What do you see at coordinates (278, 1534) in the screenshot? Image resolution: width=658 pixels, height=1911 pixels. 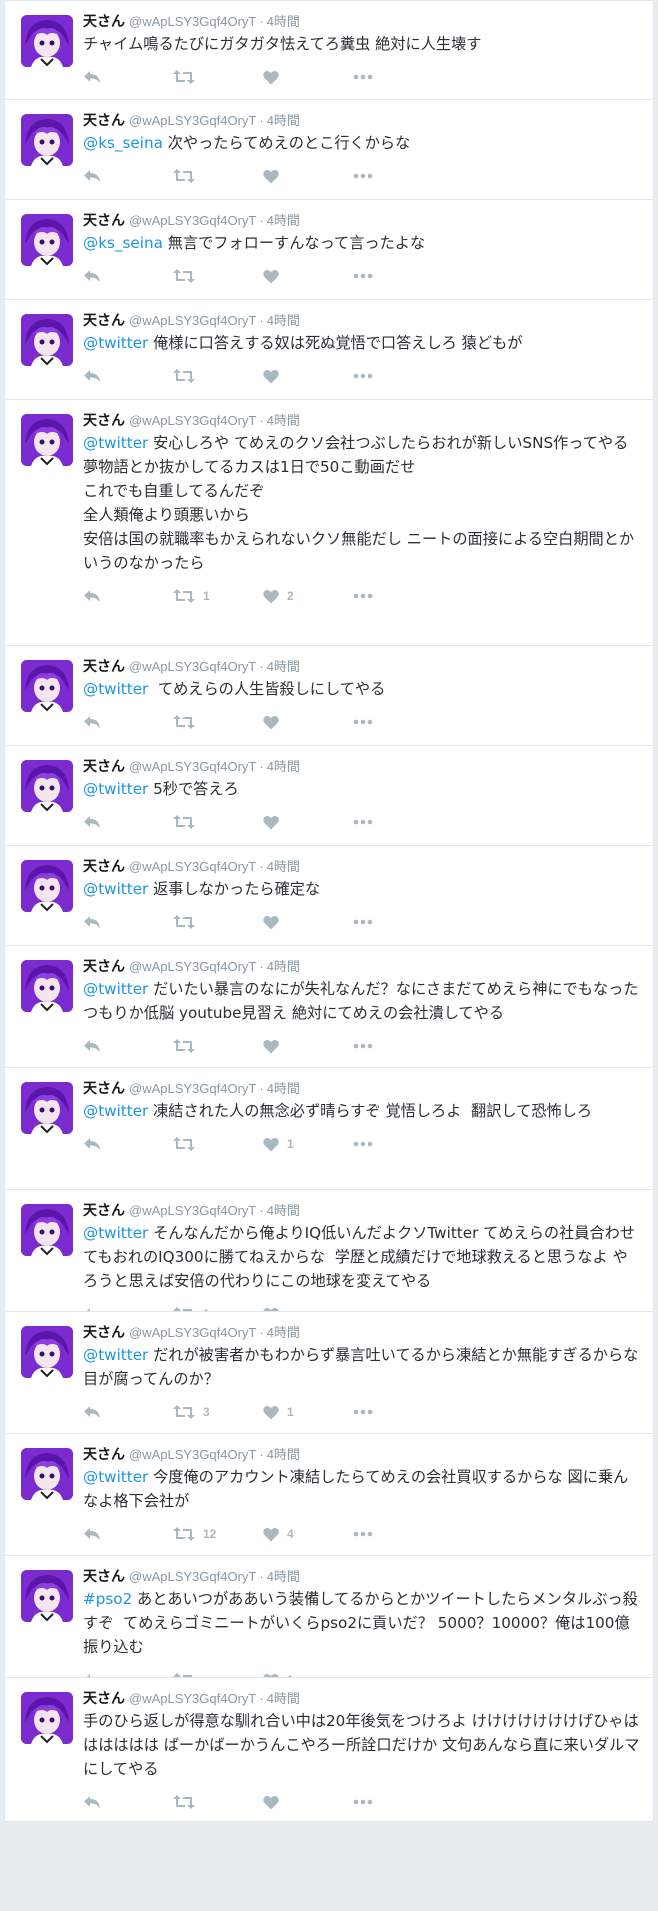 I see `like-button: 4` at bounding box center [278, 1534].